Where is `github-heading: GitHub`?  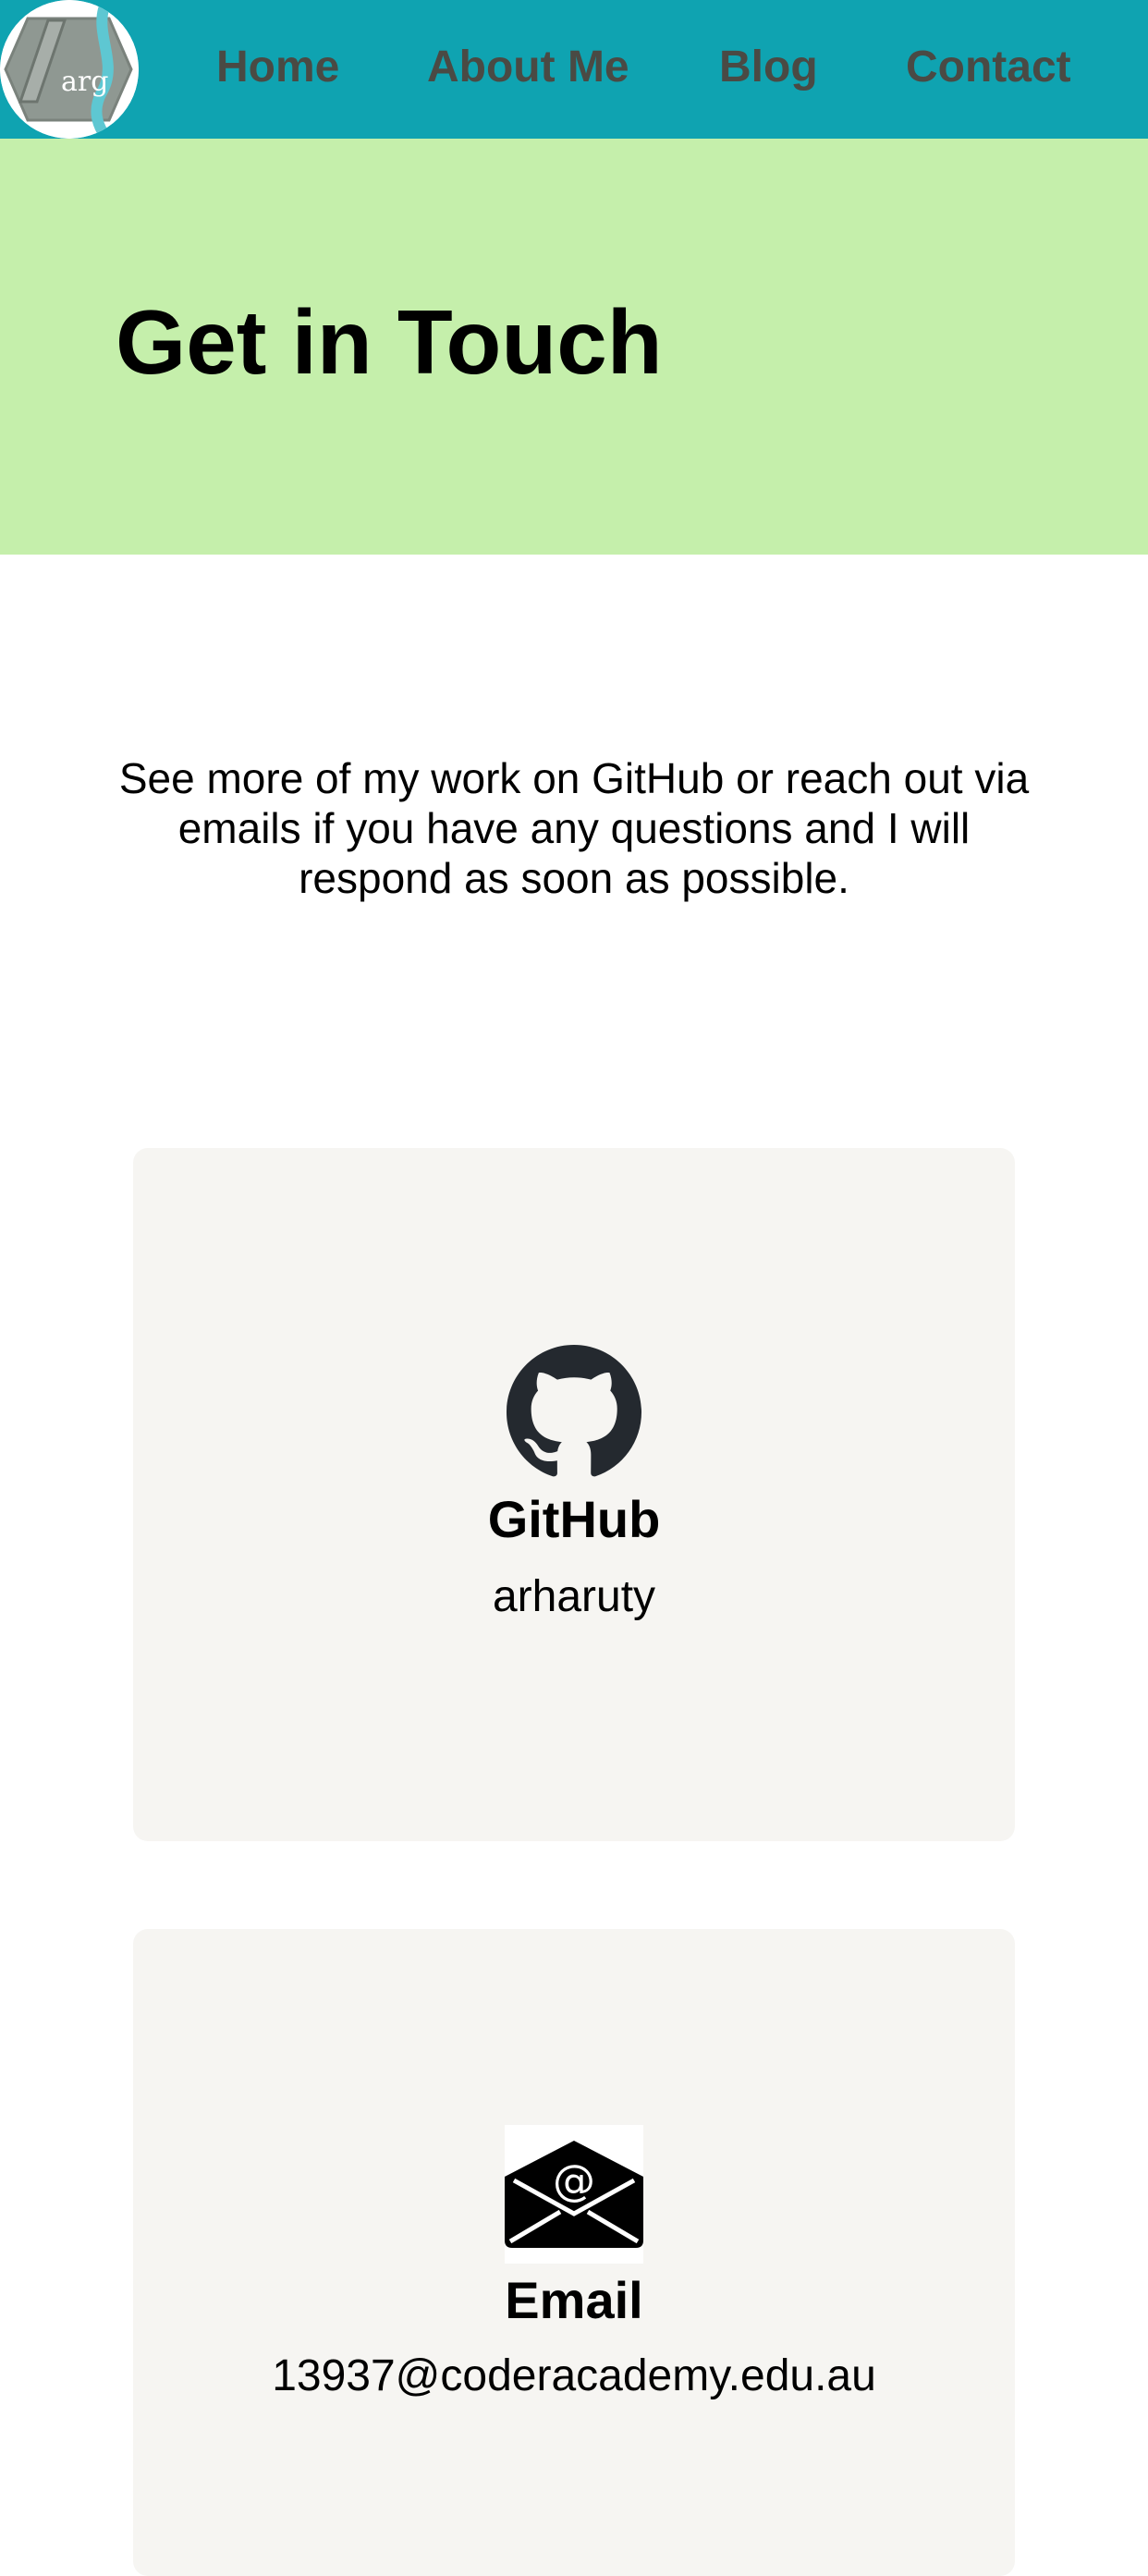
github-heading: GitHub is located at coordinates (574, 1519).